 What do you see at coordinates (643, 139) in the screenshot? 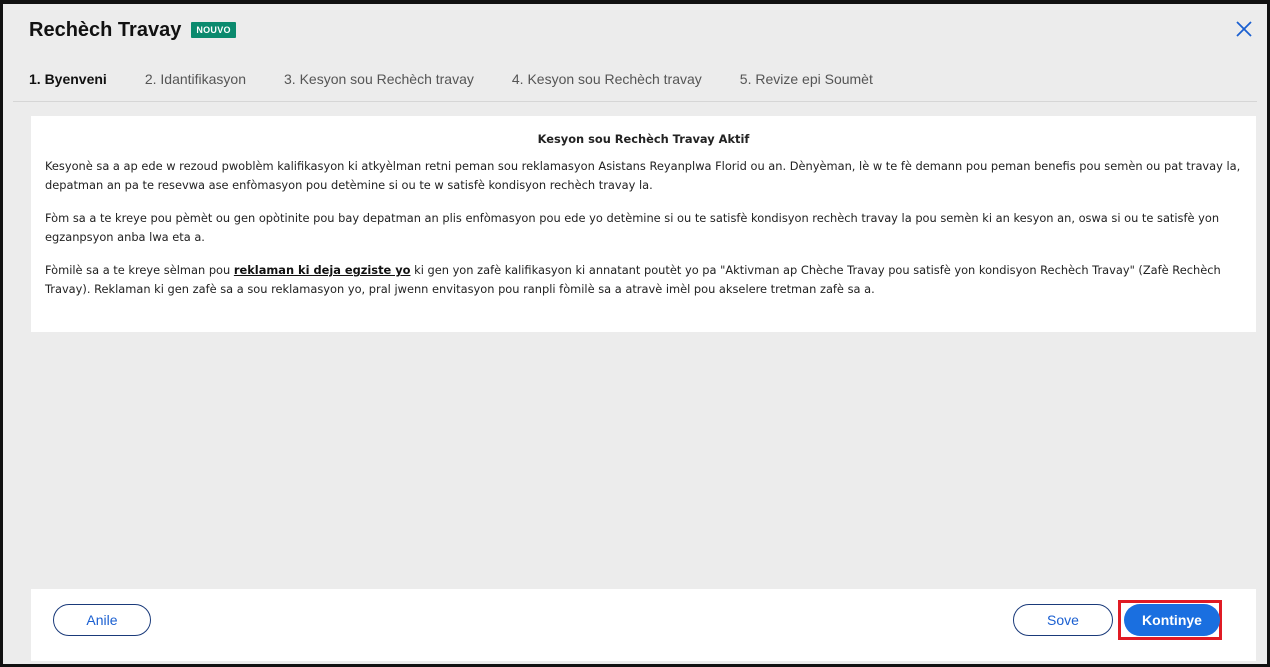
I see `content-heading: Kesyon sou Rechèch Travay Aktif` at bounding box center [643, 139].